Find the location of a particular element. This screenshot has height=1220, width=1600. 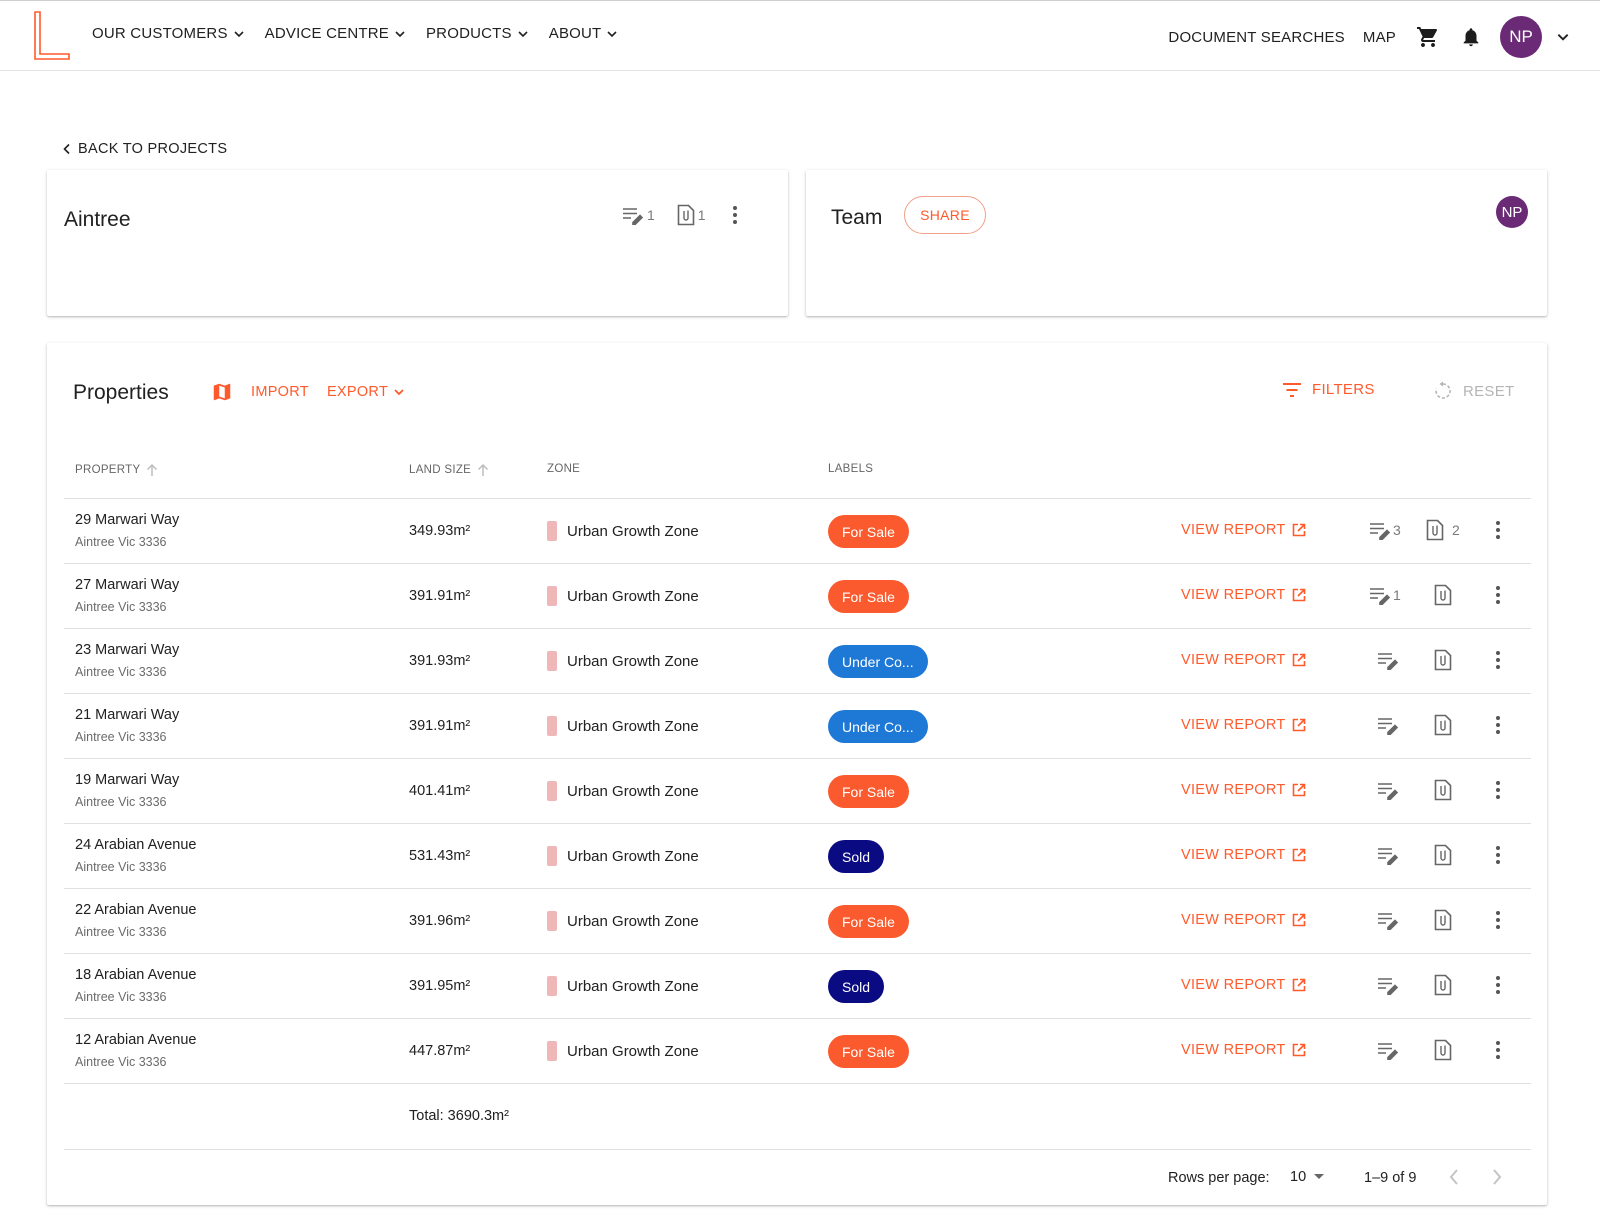

land-size: 391.91m² is located at coordinates (440, 726).